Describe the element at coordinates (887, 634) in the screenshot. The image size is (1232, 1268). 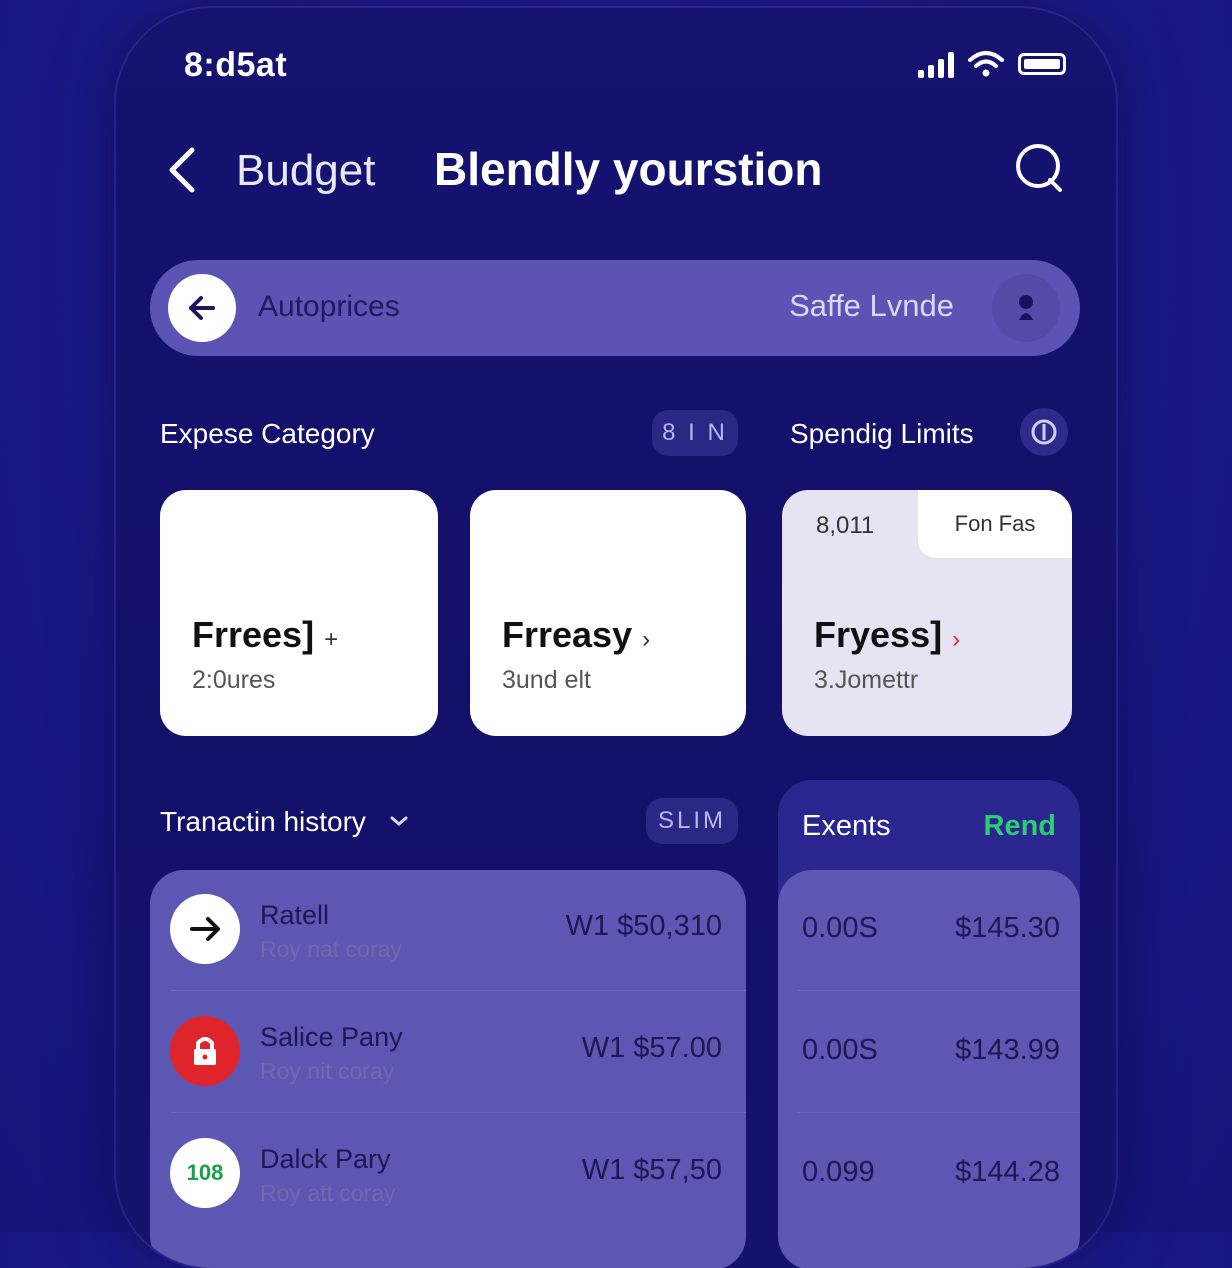
I see `card-title: Fryess] ›` at that location.